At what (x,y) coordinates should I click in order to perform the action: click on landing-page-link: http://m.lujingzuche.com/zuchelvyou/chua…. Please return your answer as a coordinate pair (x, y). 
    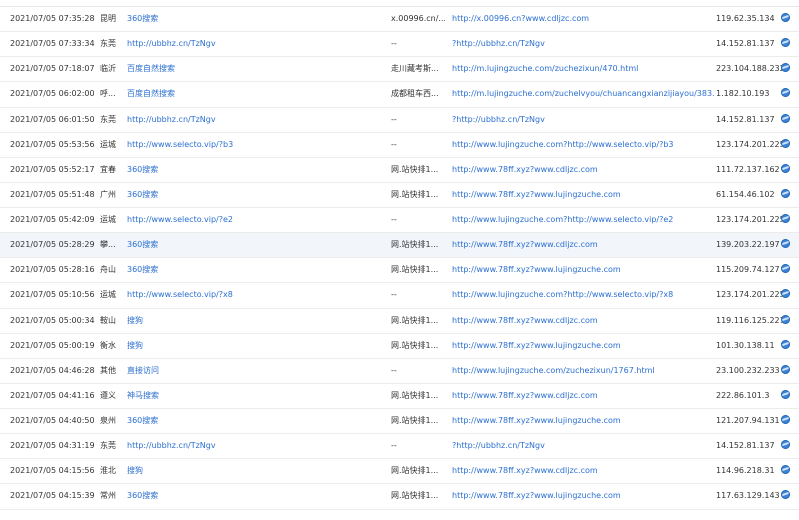
    Looking at the image, I should click on (583, 94).